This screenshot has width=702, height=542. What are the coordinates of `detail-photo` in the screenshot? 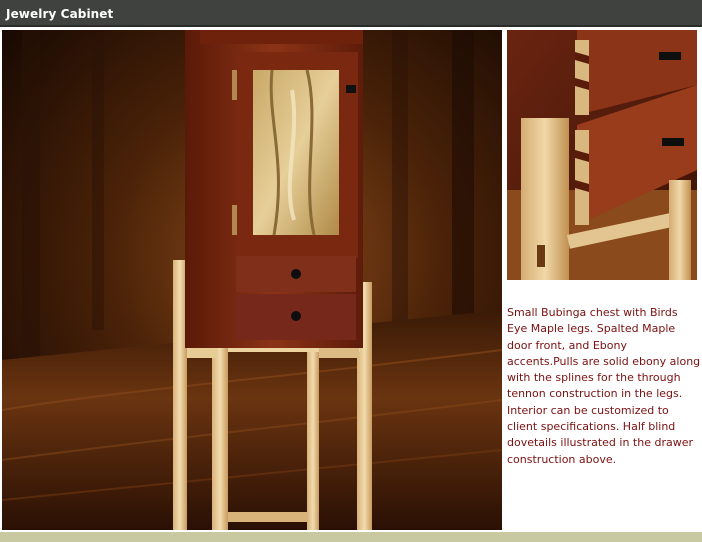 It's located at (602, 155).